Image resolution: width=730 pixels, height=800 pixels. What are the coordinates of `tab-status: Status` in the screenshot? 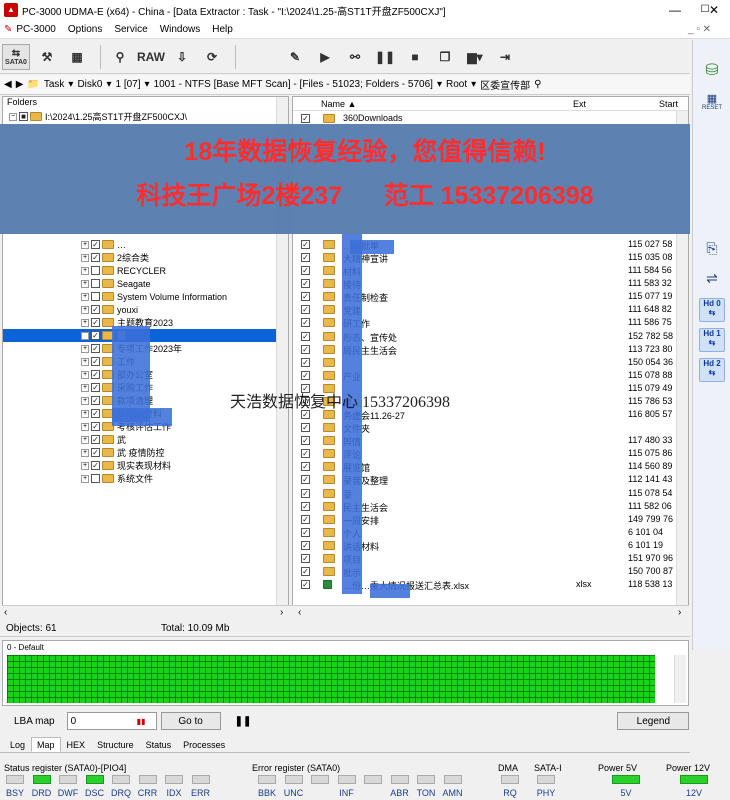 It's located at (159, 744).